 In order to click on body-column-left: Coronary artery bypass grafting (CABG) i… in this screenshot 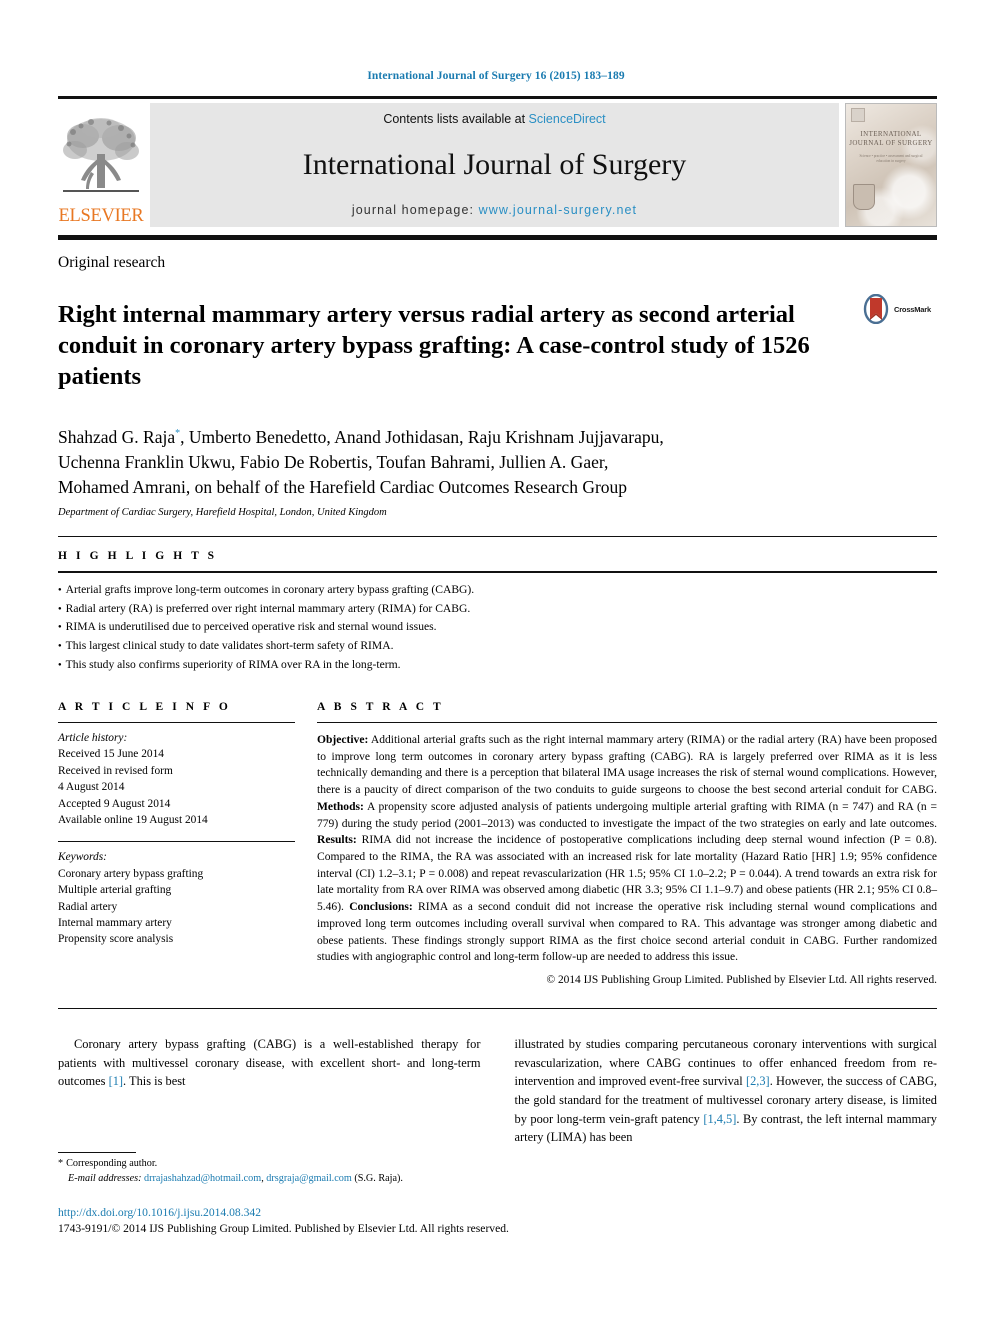, I will do `click(269, 1091)`.